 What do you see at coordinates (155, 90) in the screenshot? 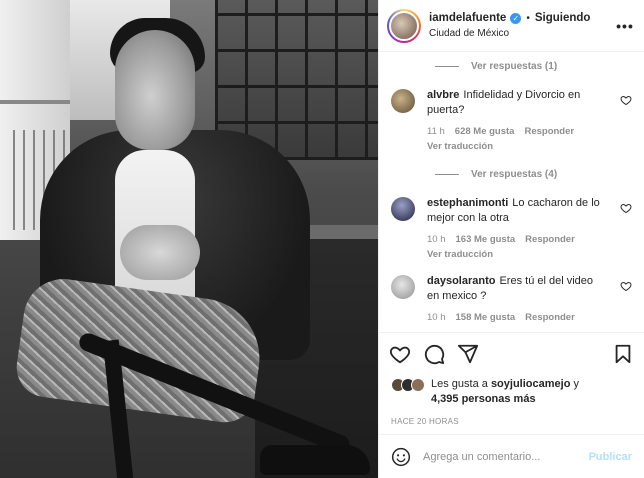
I see `man-head` at bounding box center [155, 90].